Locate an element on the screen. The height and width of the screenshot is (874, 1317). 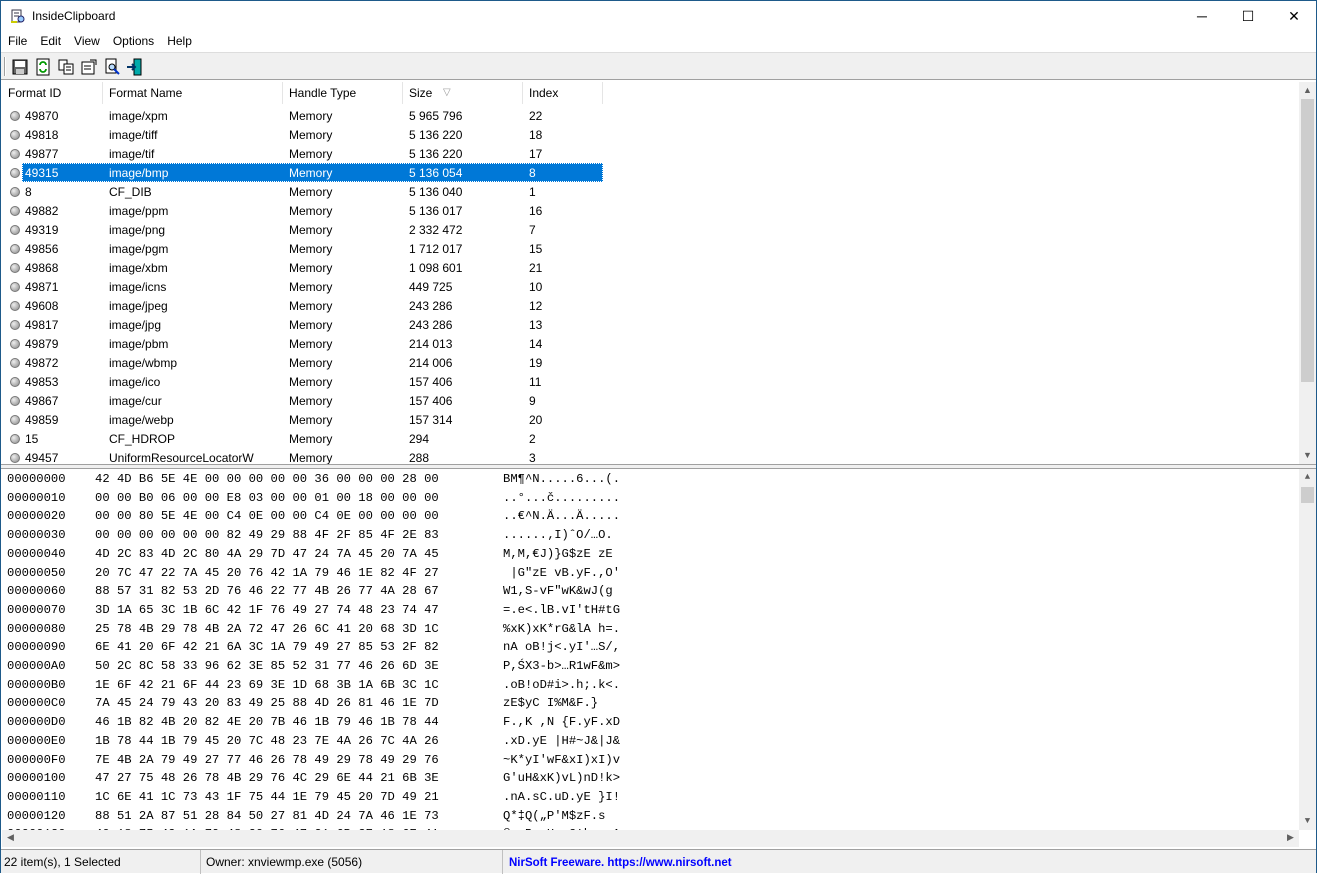
status-owner-text: Owner: xnviewmp.exe (5056) is located at coordinates (284, 862).